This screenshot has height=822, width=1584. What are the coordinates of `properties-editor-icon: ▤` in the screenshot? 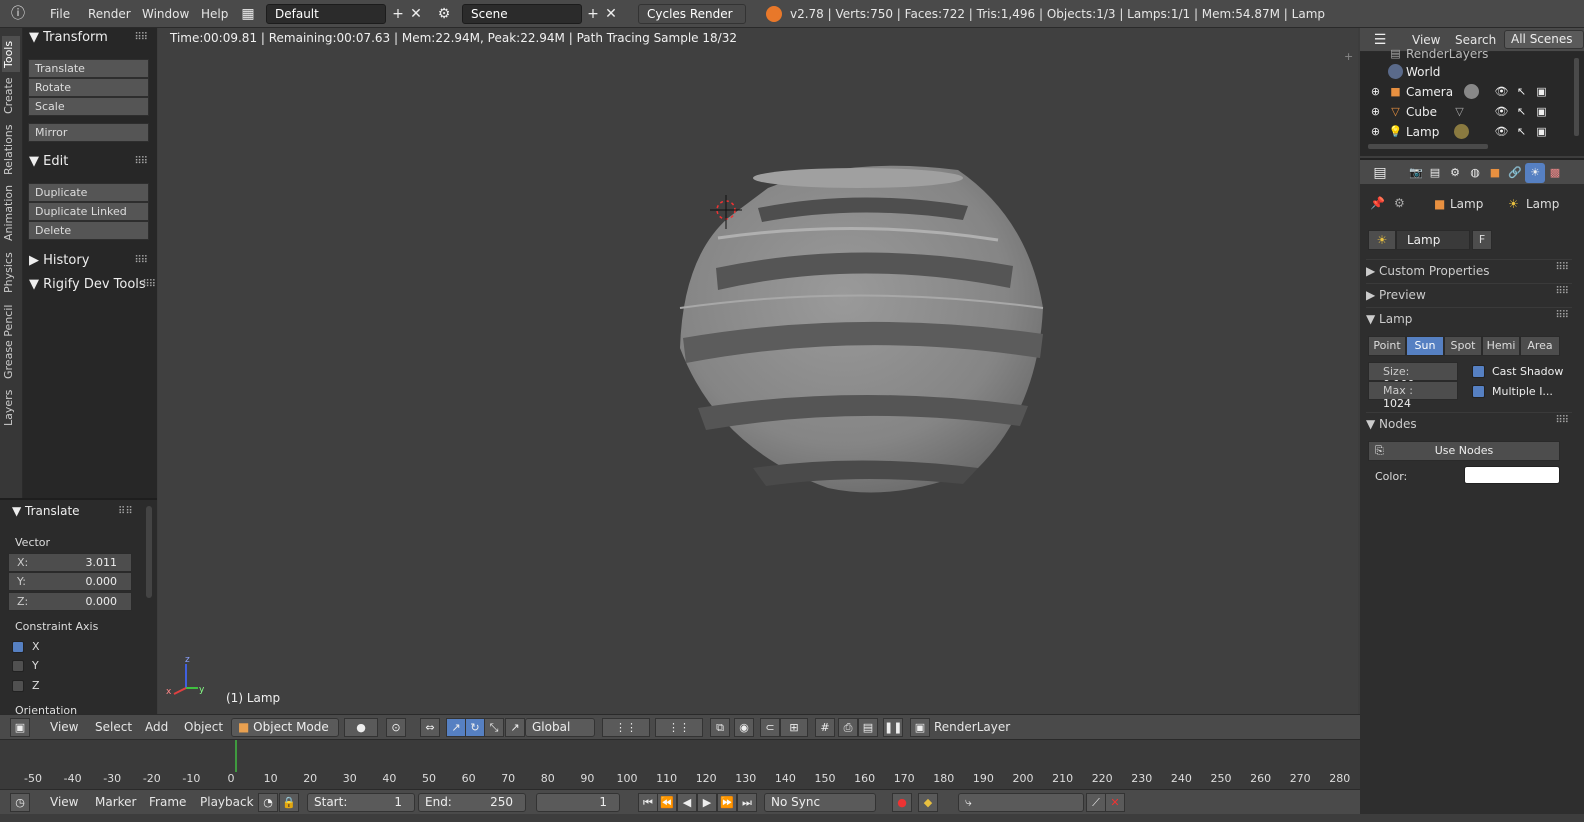 It's located at (1380, 173).